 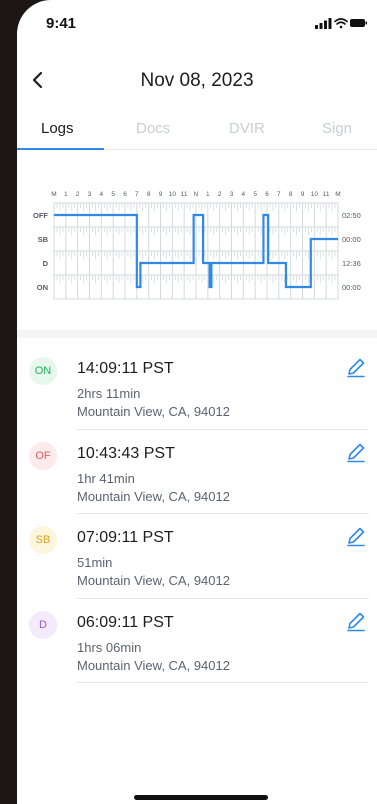 I want to click on log-time: 07:09:11 PST, so click(x=125, y=537).